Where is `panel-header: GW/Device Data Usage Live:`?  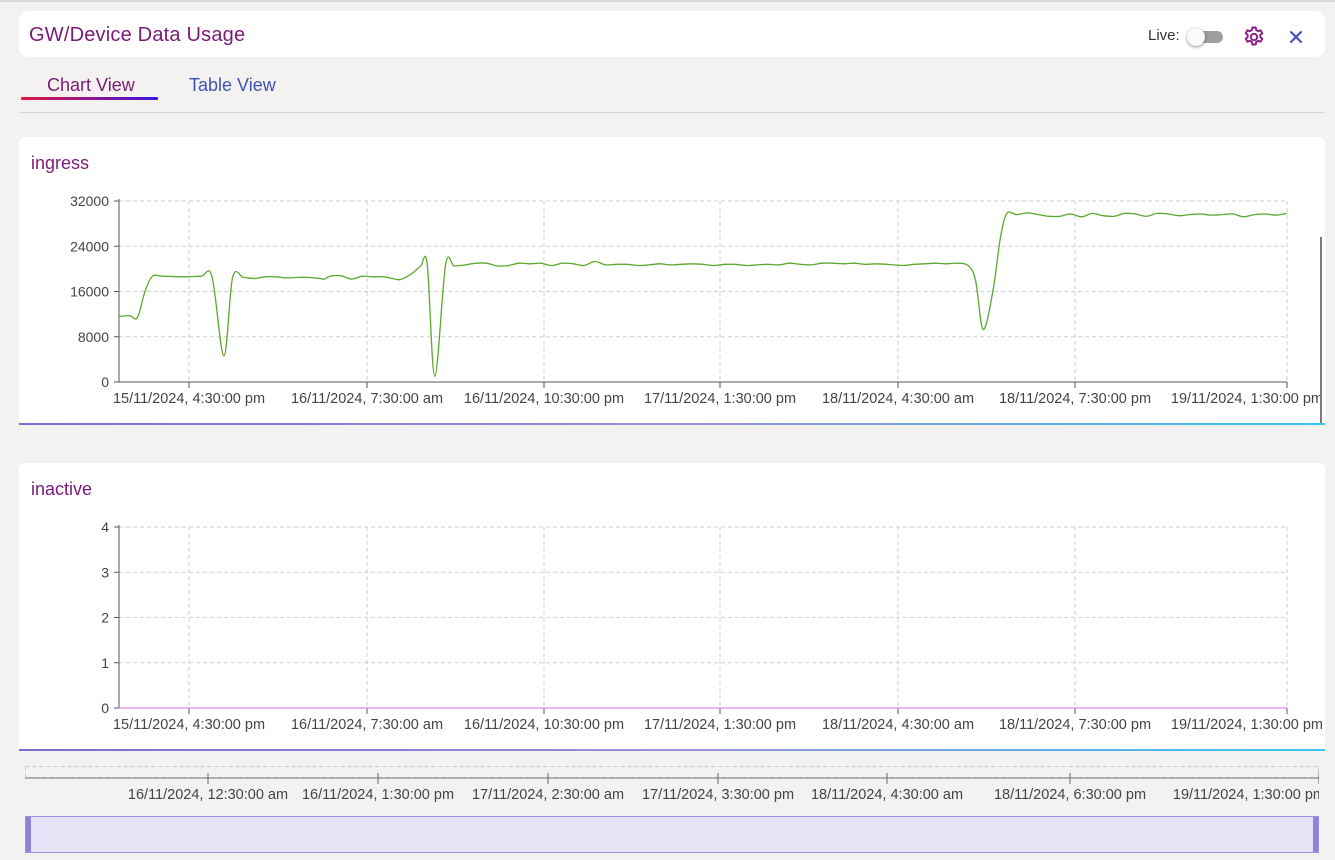 panel-header: GW/Device Data Usage Live: is located at coordinates (672, 34).